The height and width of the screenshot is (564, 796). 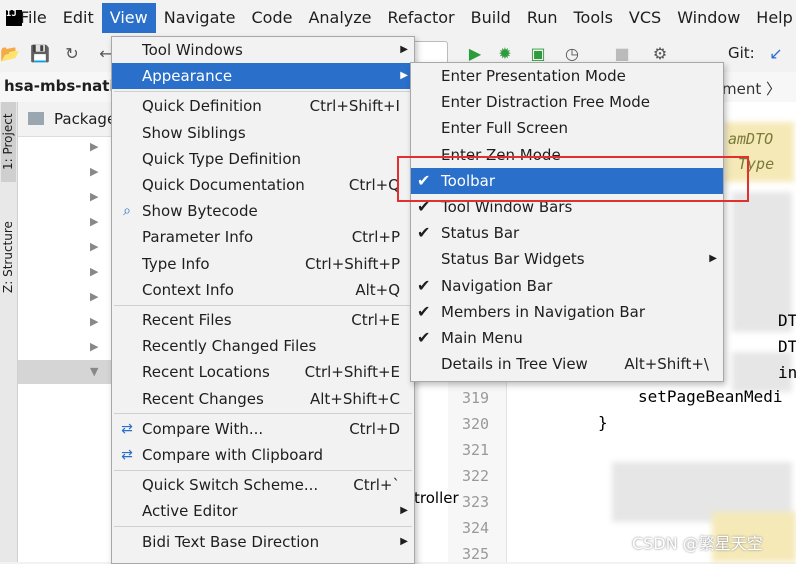 I want to click on appearance-item-status-bar: ✔ Status Bar, so click(x=567, y=233).